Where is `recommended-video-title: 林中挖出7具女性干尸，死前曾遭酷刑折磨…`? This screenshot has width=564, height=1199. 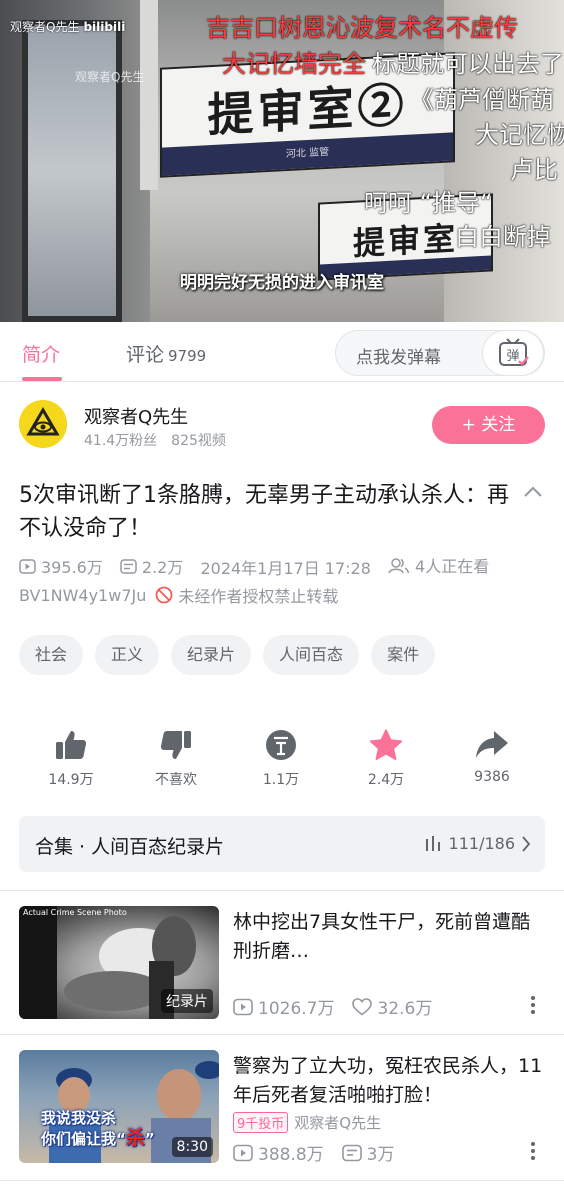 recommended-video-title: 林中挖出7具女性干尸，死前曾遭酷刑折磨… is located at coordinates (391, 937).